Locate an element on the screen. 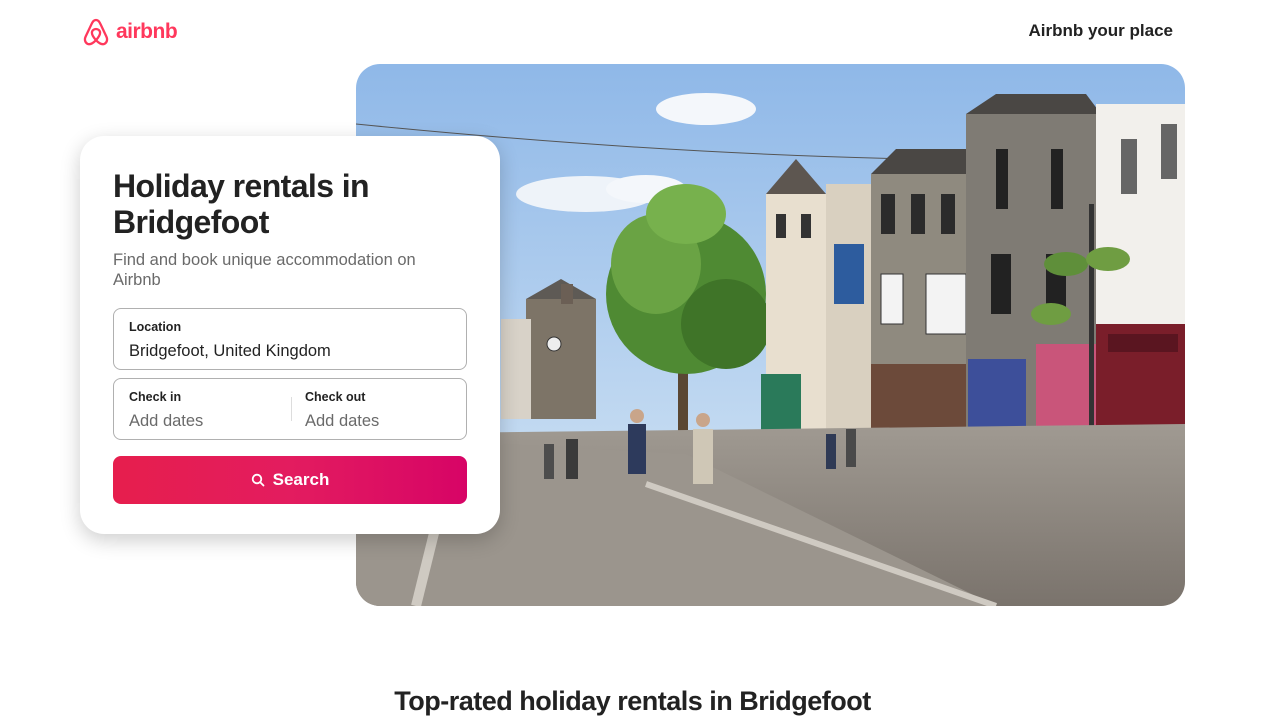 The image size is (1280, 720). airbnb-your-place-link: Airbnb your place is located at coordinates (1100, 31).